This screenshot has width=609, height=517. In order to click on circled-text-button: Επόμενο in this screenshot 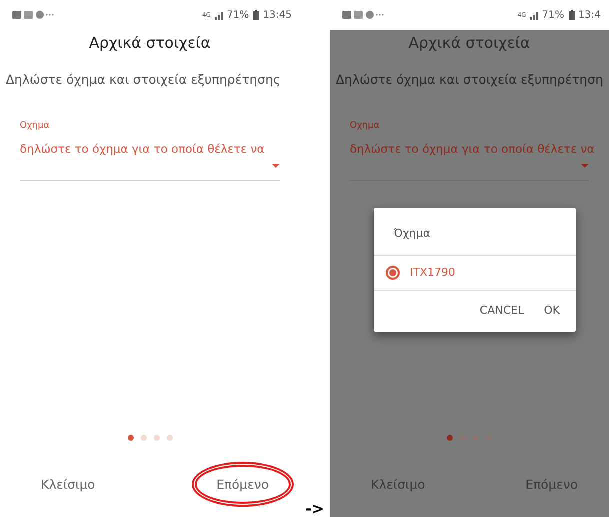, I will do `click(243, 484)`.